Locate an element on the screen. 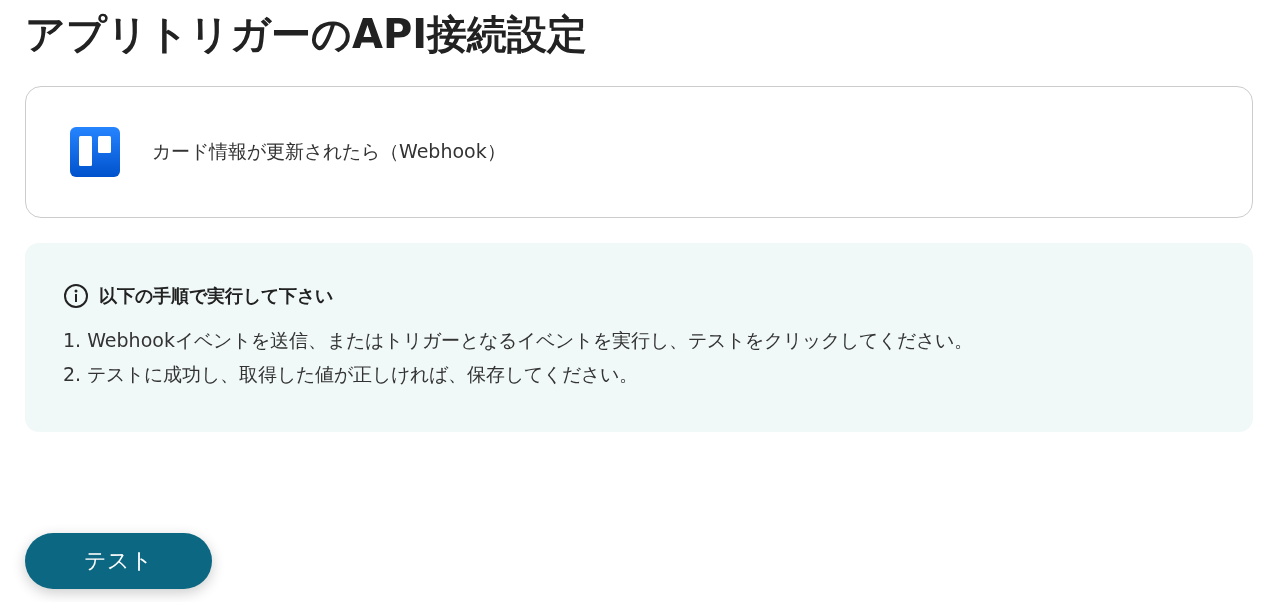  test-button: テスト is located at coordinates (118, 561).